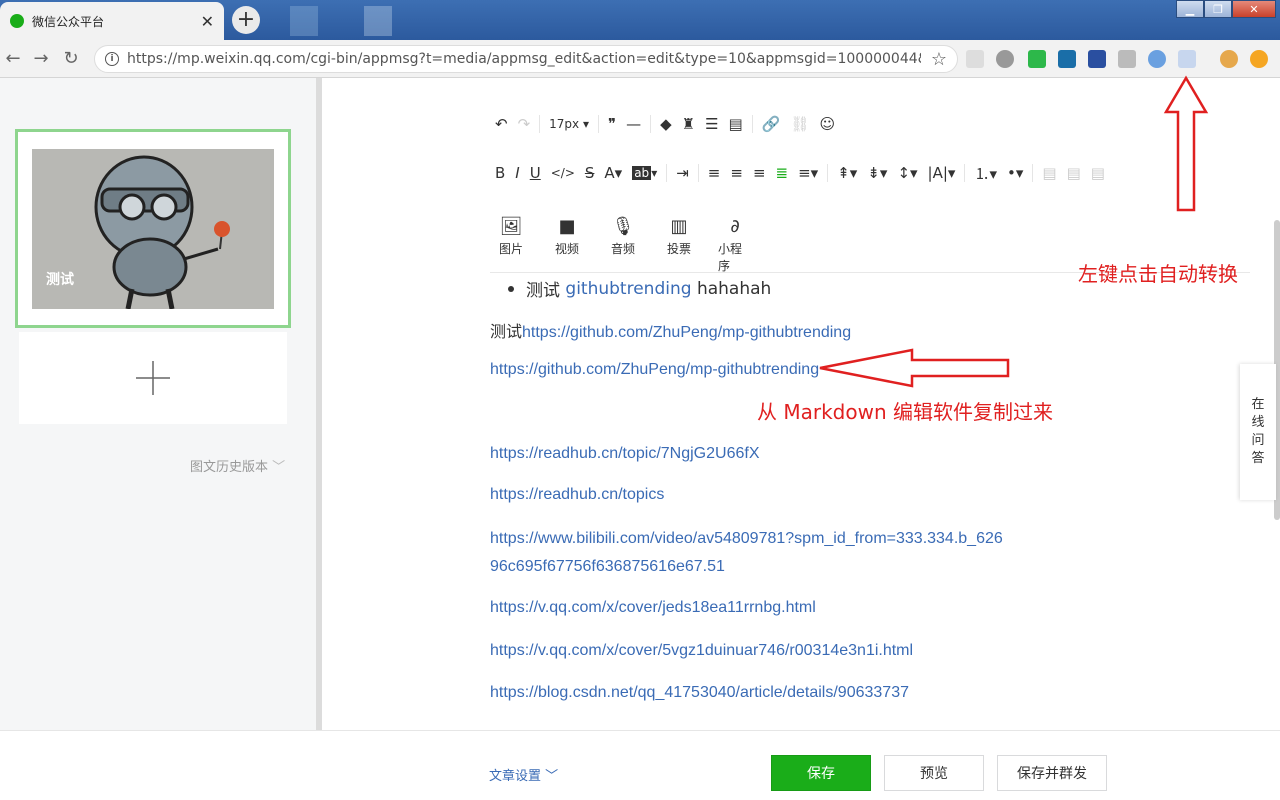 Image resolution: width=1280 pixels, height=800 pixels. I want to click on left-arrow, so click(914, 368).